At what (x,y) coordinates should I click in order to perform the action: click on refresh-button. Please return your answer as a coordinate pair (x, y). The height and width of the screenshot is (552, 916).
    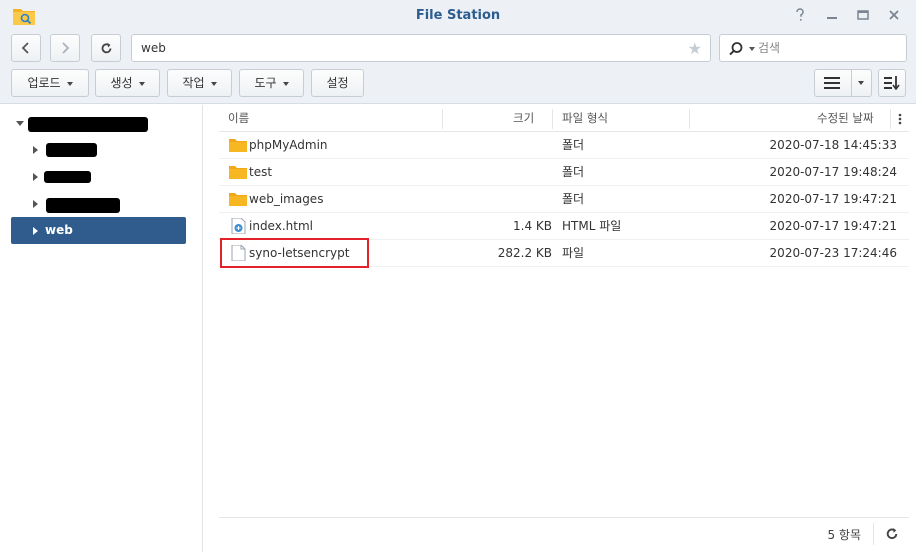
    Looking at the image, I should click on (106, 48).